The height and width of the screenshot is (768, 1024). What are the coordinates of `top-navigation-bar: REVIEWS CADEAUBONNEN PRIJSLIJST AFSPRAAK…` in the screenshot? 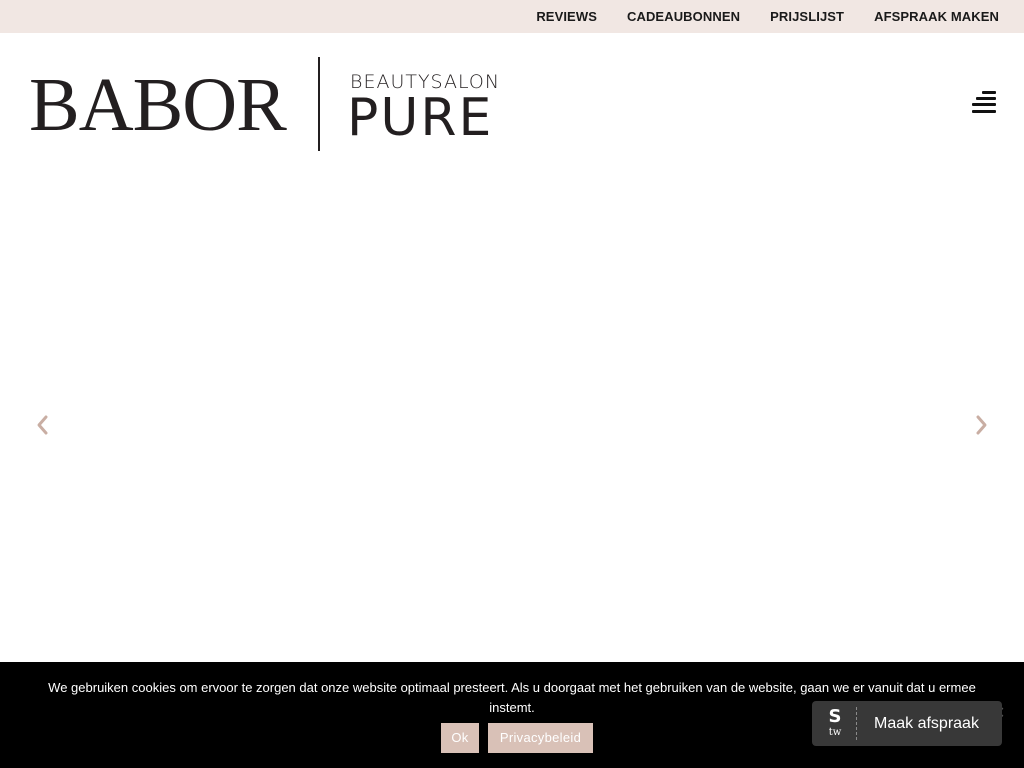 It's located at (512, 16).